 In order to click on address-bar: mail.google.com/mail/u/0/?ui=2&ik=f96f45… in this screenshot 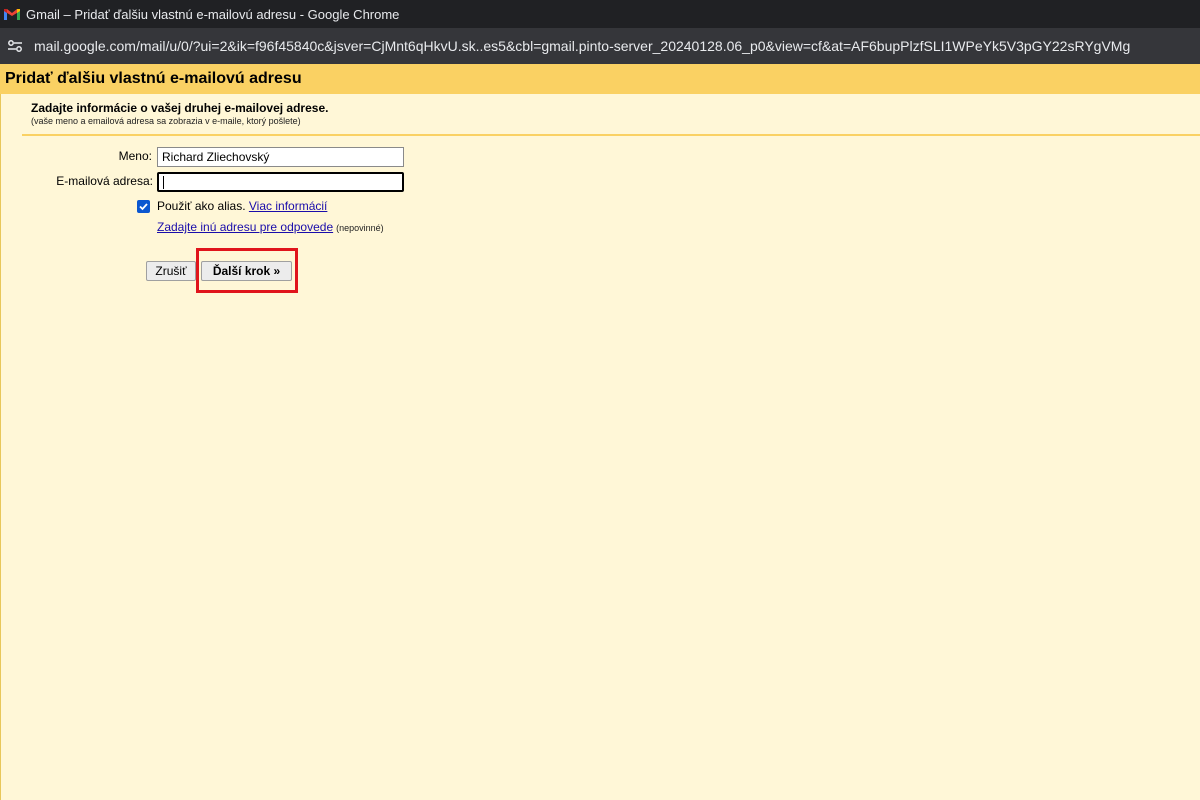, I will do `click(600, 46)`.